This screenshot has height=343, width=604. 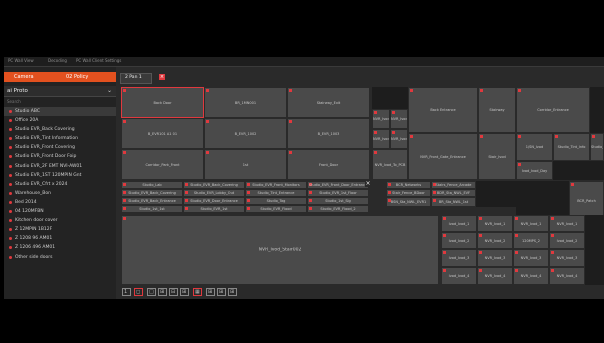 What do you see at coordinates (276, 209) in the screenshot?
I see `wall-window: Studio_EVR_Flood` at bounding box center [276, 209].